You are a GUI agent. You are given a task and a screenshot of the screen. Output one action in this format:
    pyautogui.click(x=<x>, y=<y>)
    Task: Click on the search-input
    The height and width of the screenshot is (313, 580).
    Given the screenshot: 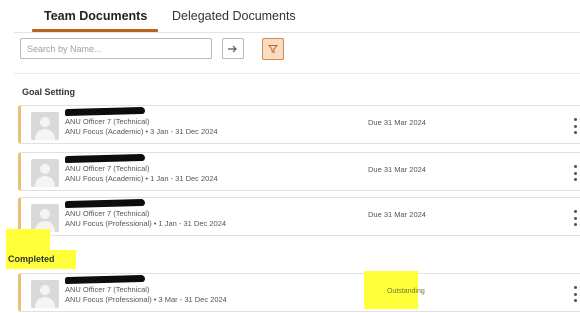 What is the action you would take?
    pyautogui.click(x=116, y=48)
    